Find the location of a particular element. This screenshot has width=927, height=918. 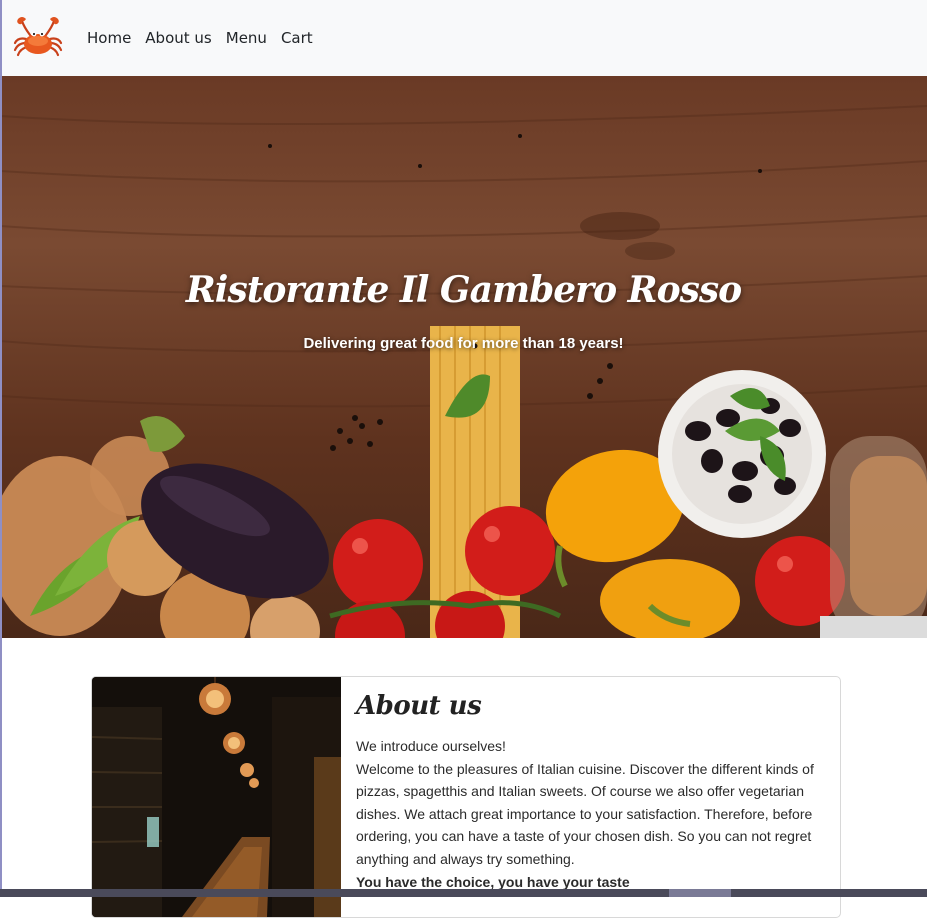

about-title: About us is located at coordinates (419, 706).